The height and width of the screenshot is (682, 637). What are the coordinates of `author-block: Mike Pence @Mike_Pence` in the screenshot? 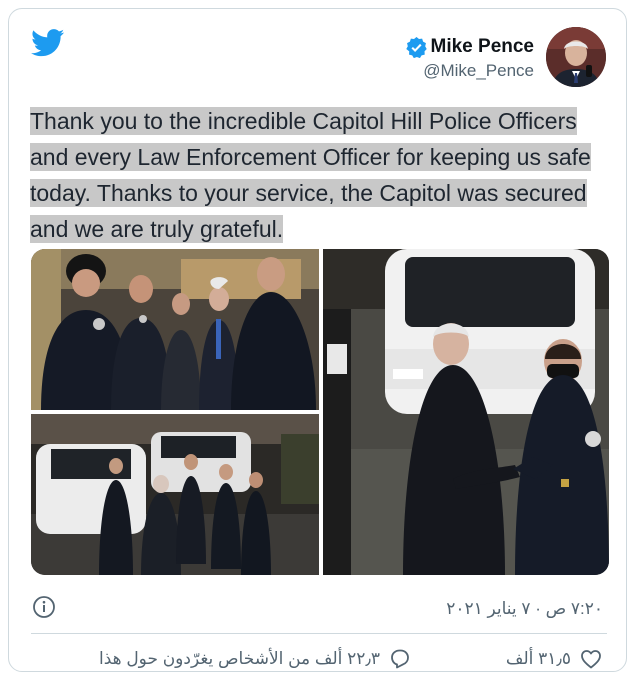 It's located at (470, 58).